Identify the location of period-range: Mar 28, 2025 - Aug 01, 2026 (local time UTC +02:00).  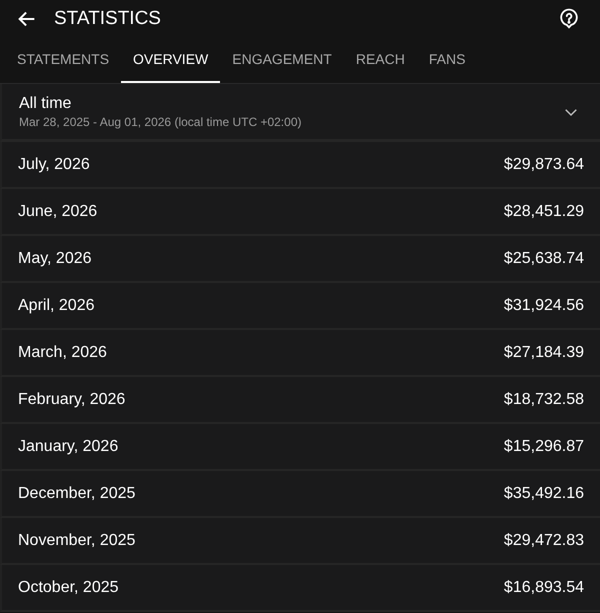
(160, 122).